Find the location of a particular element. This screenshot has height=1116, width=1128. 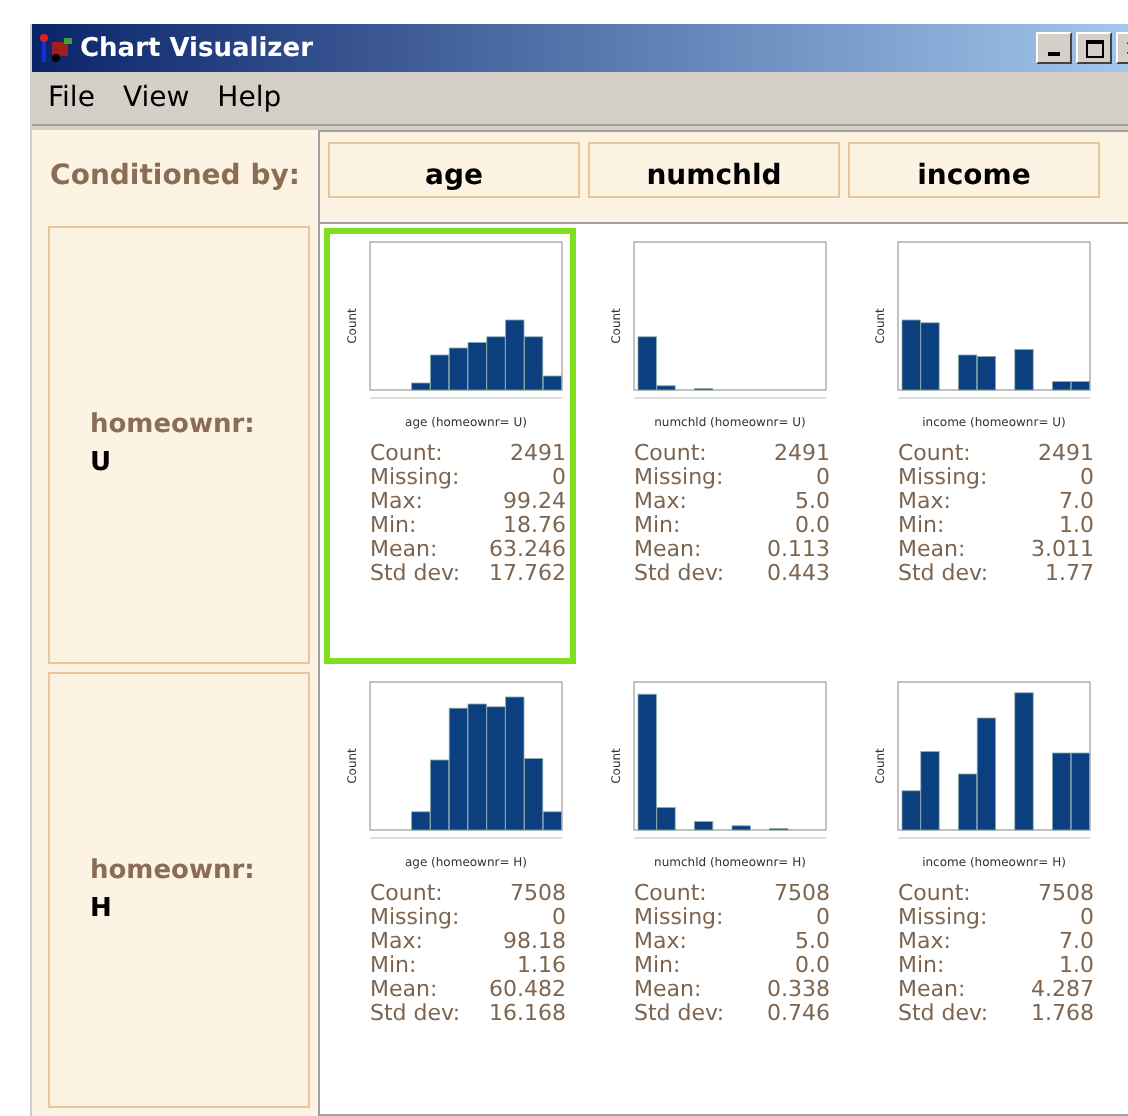

stat-value: 0.746 is located at coordinates (797, 1014).